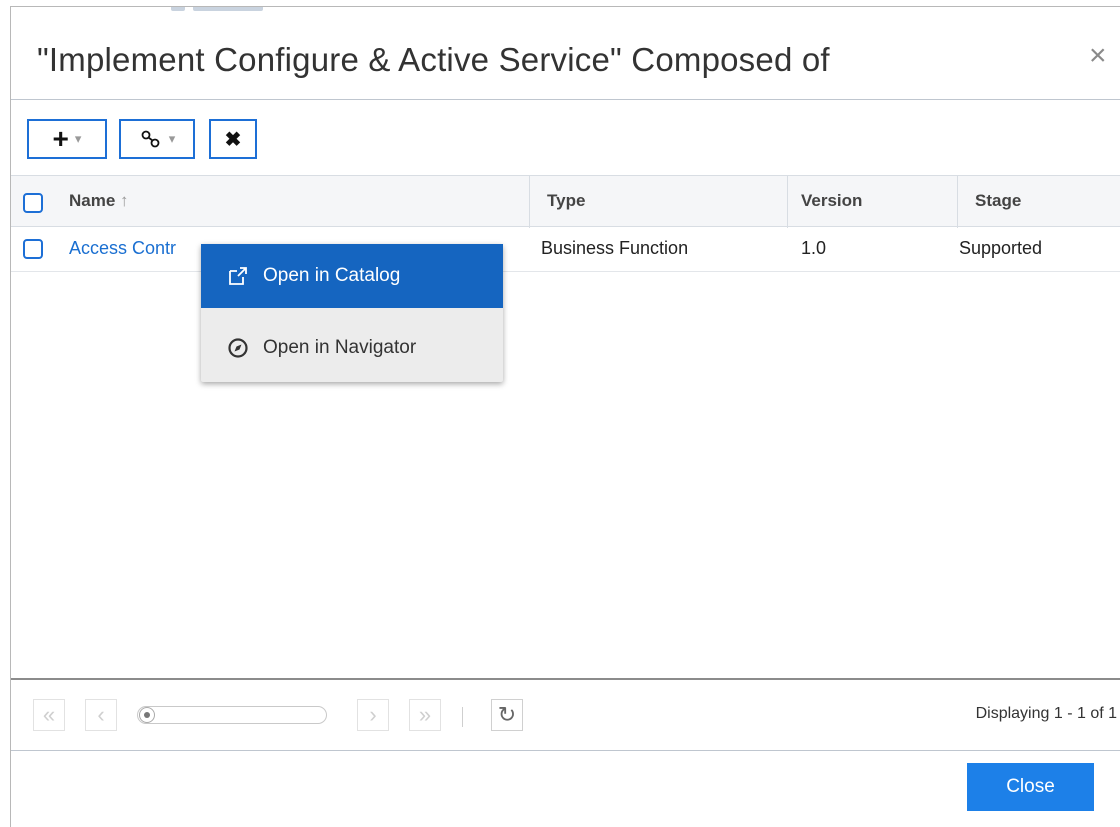 Image resolution: width=1120 pixels, height=827 pixels. Describe the element at coordinates (147, 715) in the screenshot. I see `page-slider-thumb` at that location.